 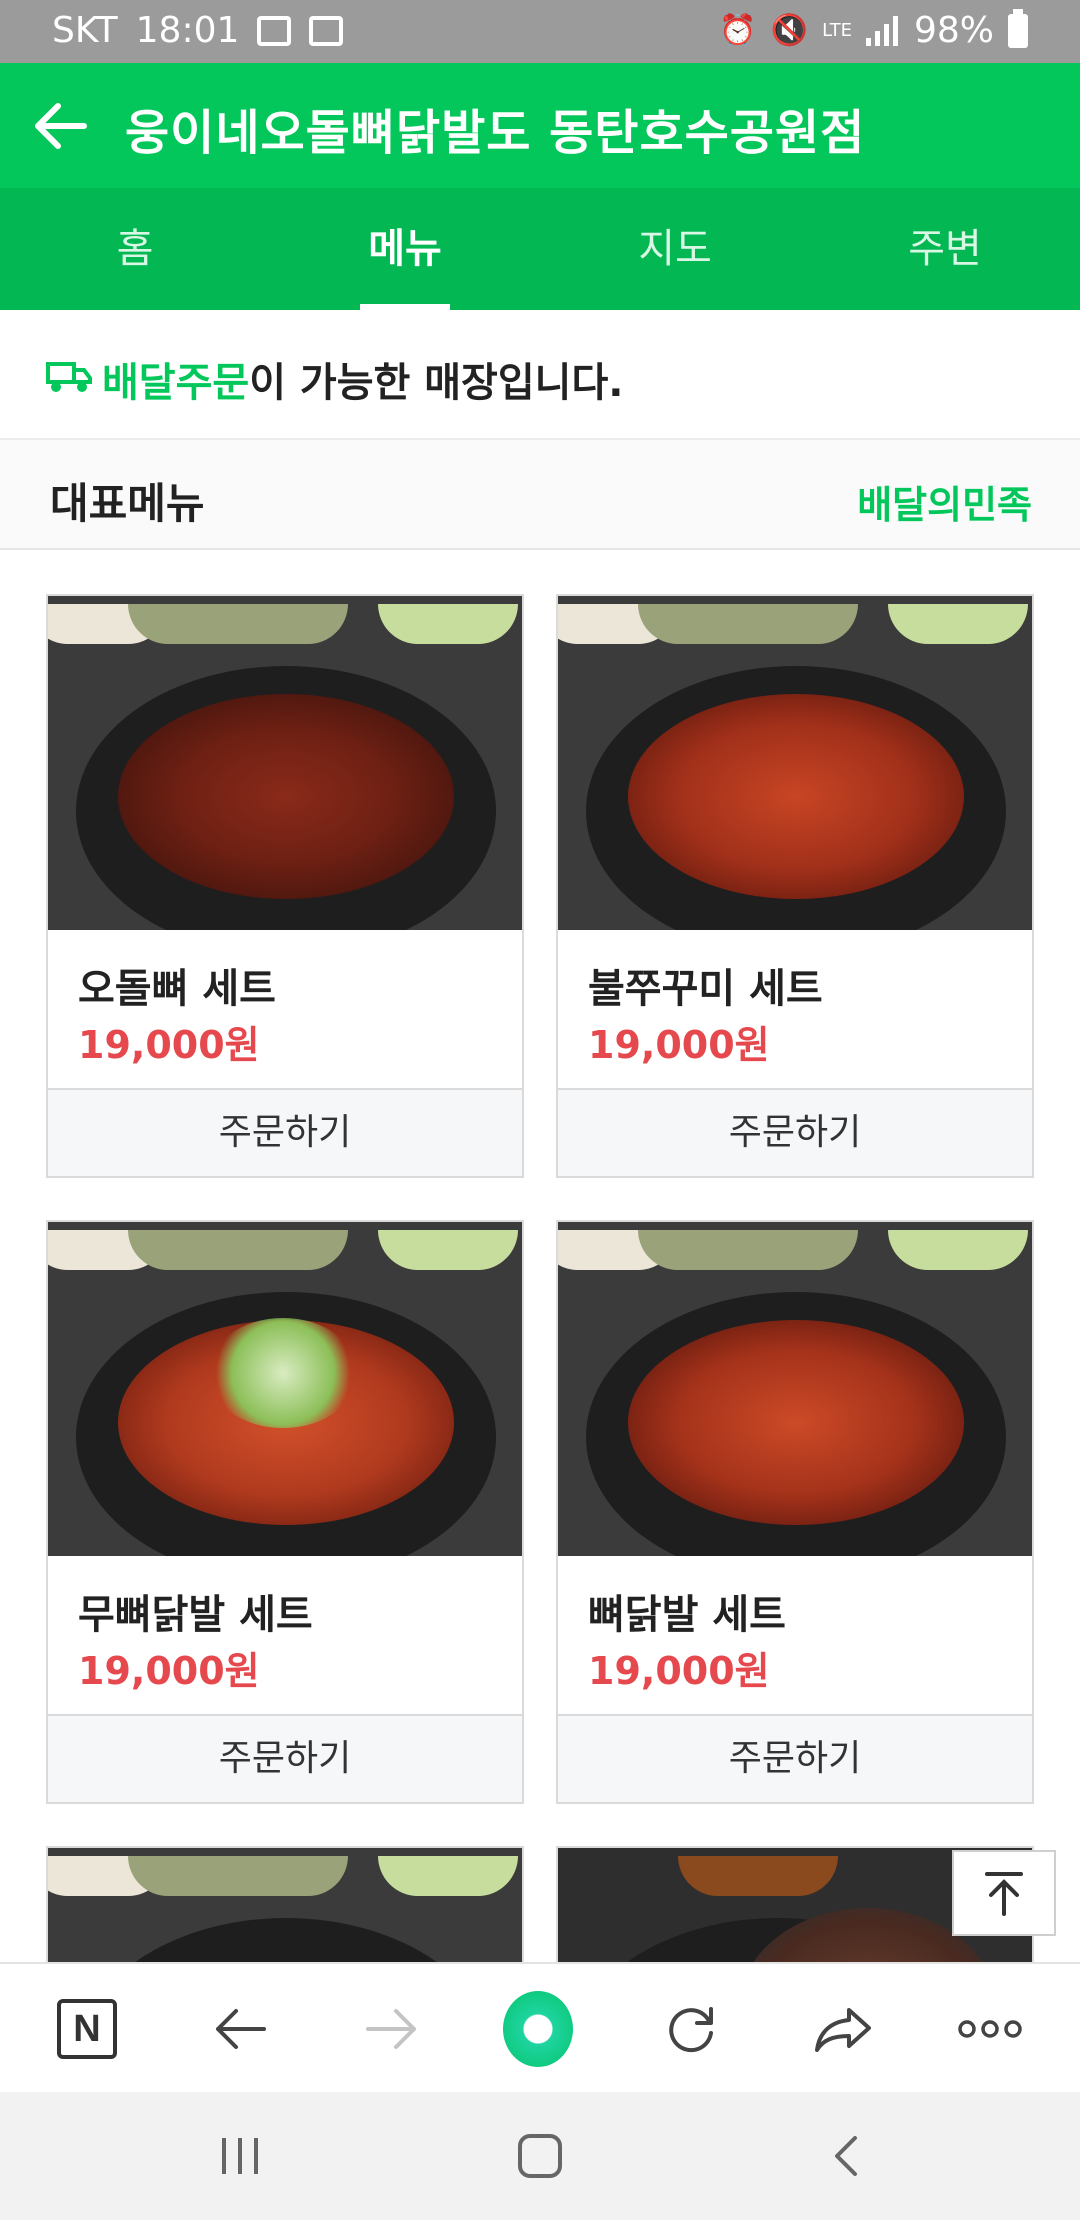 I want to click on section-header: 대표메뉴 배달의민족, so click(x=540, y=495).